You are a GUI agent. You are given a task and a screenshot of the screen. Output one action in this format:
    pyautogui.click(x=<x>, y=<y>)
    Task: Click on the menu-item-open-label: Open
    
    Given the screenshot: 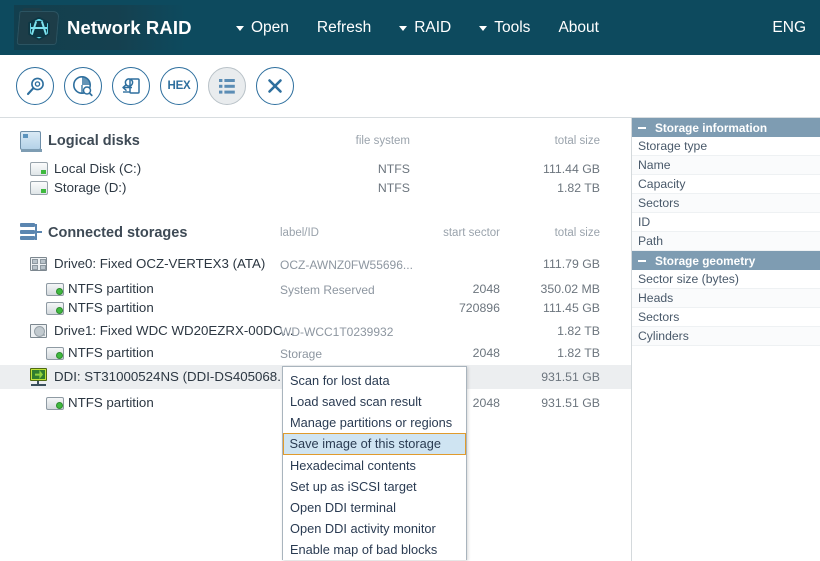 What is the action you would take?
    pyautogui.click(x=270, y=27)
    